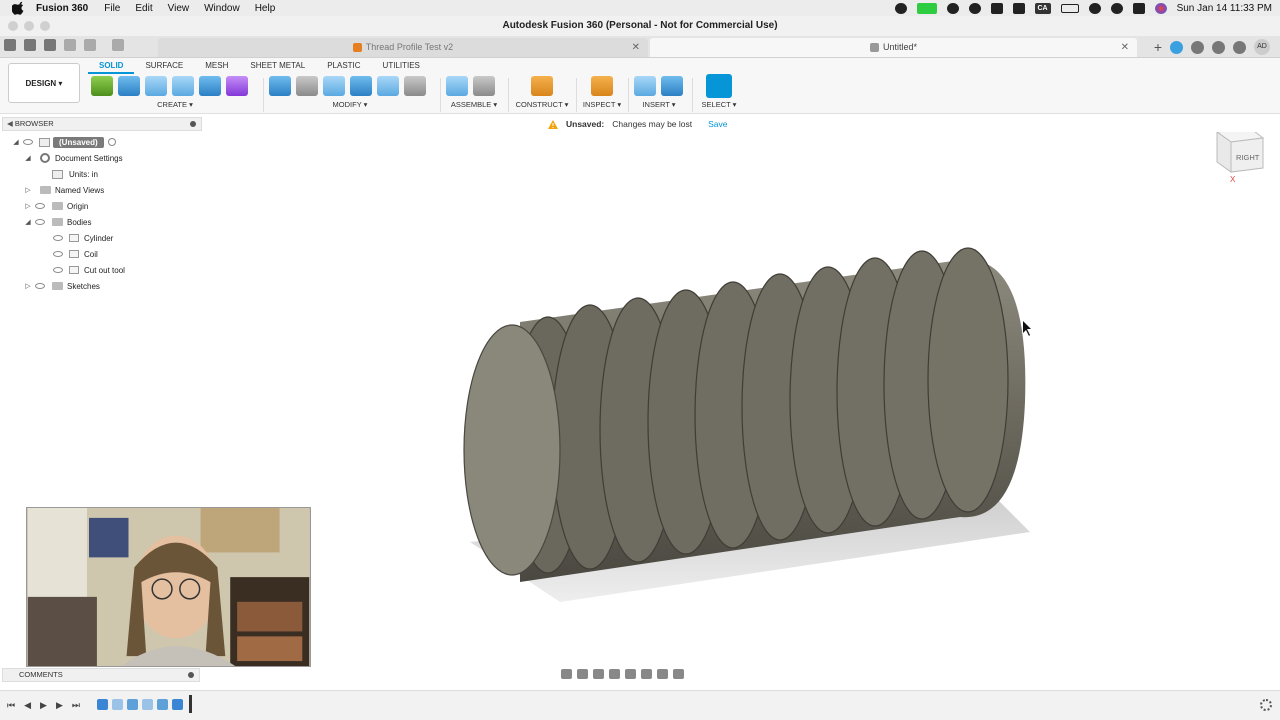 The width and height of the screenshot is (1280, 720). What do you see at coordinates (50, 45) in the screenshot?
I see `save-icon` at bounding box center [50, 45].